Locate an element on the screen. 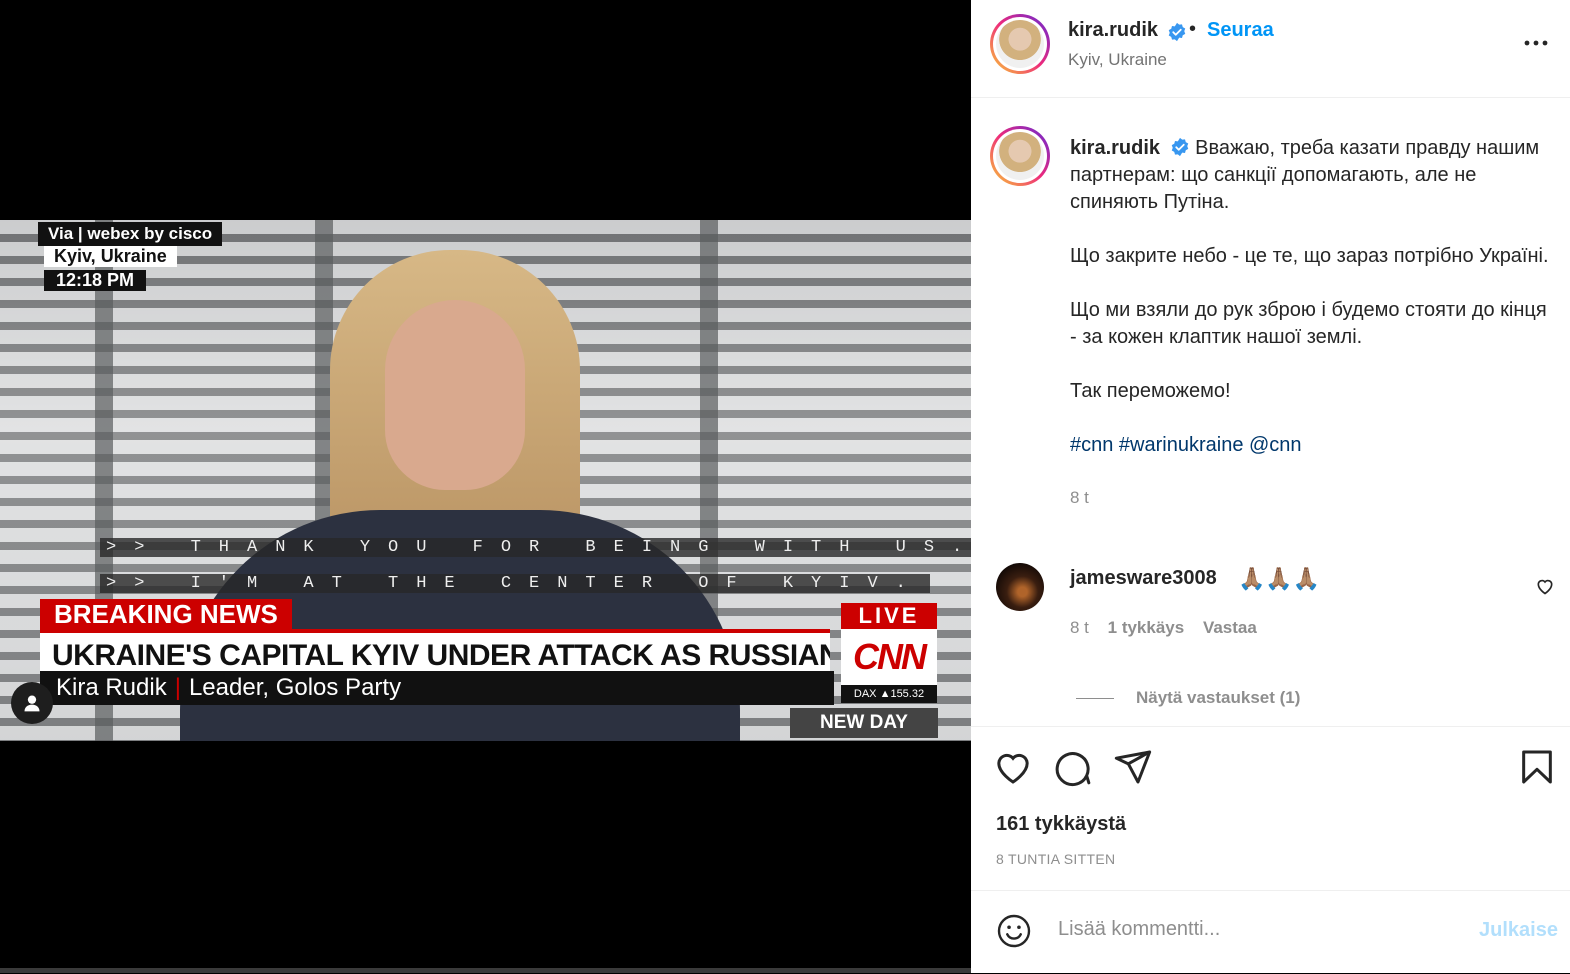 Image resolution: width=1570 pixels, height=974 pixels. commenter-avatar is located at coordinates (1020, 587).